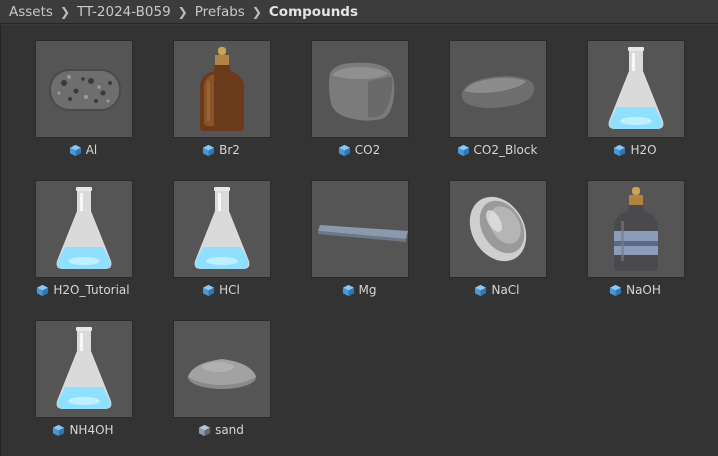 Image resolution: width=718 pixels, height=456 pixels. I want to click on breadcrumb-prefabs: Prefabs, so click(220, 12).